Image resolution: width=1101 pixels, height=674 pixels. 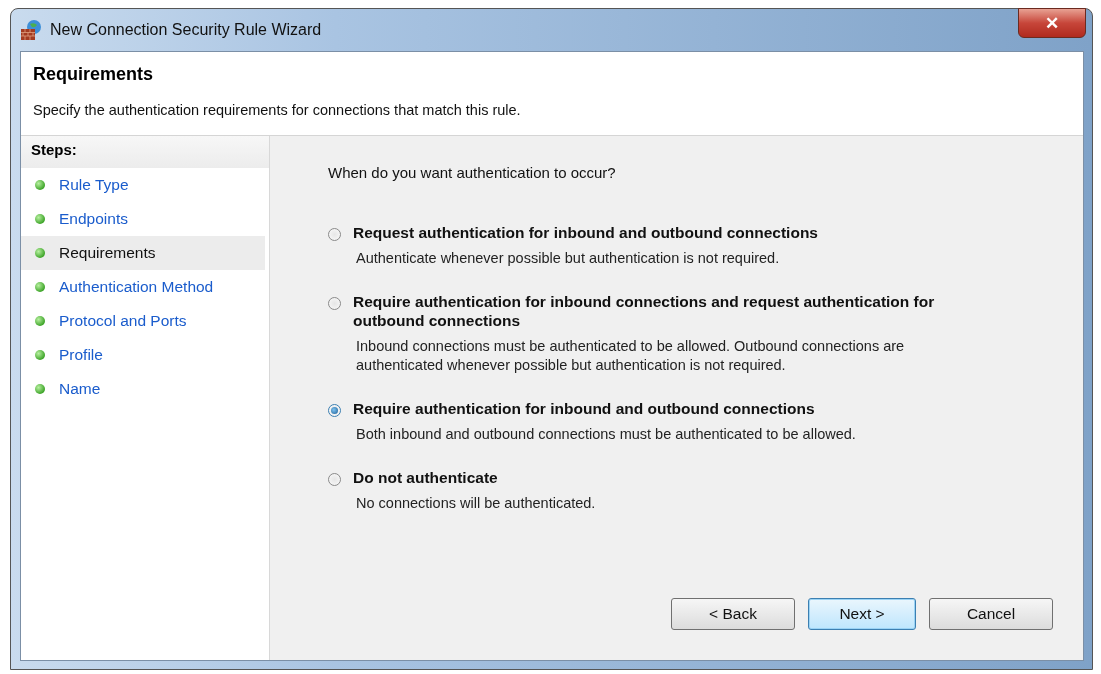 What do you see at coordinates (107, 253) in the screenshot?
I see `step-label: Requirements` at bounding box center [107, 253].